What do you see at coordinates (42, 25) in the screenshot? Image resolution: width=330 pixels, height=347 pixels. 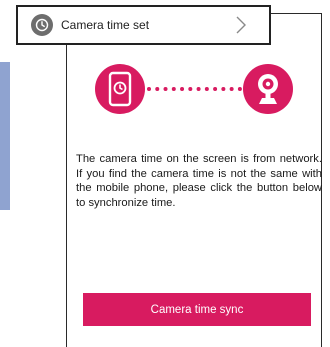 I see `clock-icon` at bounding box center [42, 25].